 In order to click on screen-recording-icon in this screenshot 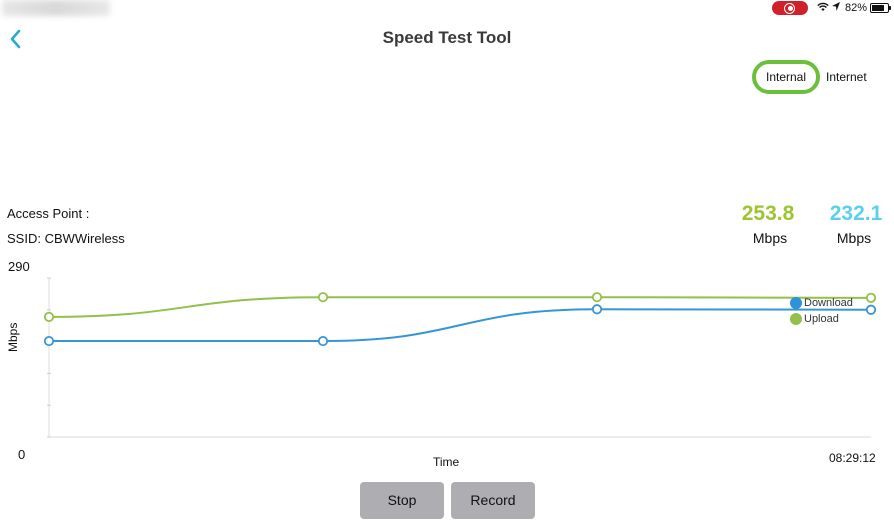, I will do `click(790, 8)`.